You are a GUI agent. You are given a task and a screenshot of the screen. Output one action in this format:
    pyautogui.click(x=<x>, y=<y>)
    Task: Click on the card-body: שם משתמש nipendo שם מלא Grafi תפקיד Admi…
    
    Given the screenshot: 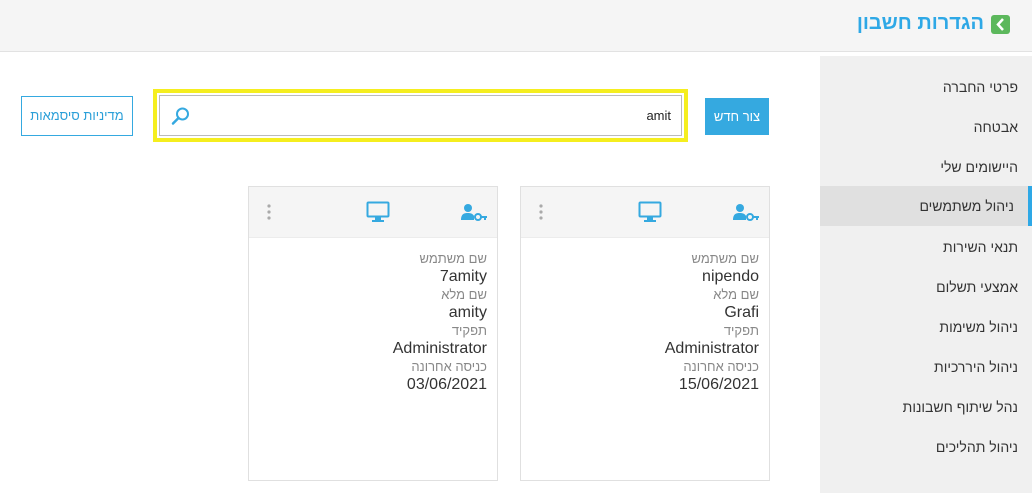 What is the action you would take?
    pyautogui.click(x=712, y=322)
    